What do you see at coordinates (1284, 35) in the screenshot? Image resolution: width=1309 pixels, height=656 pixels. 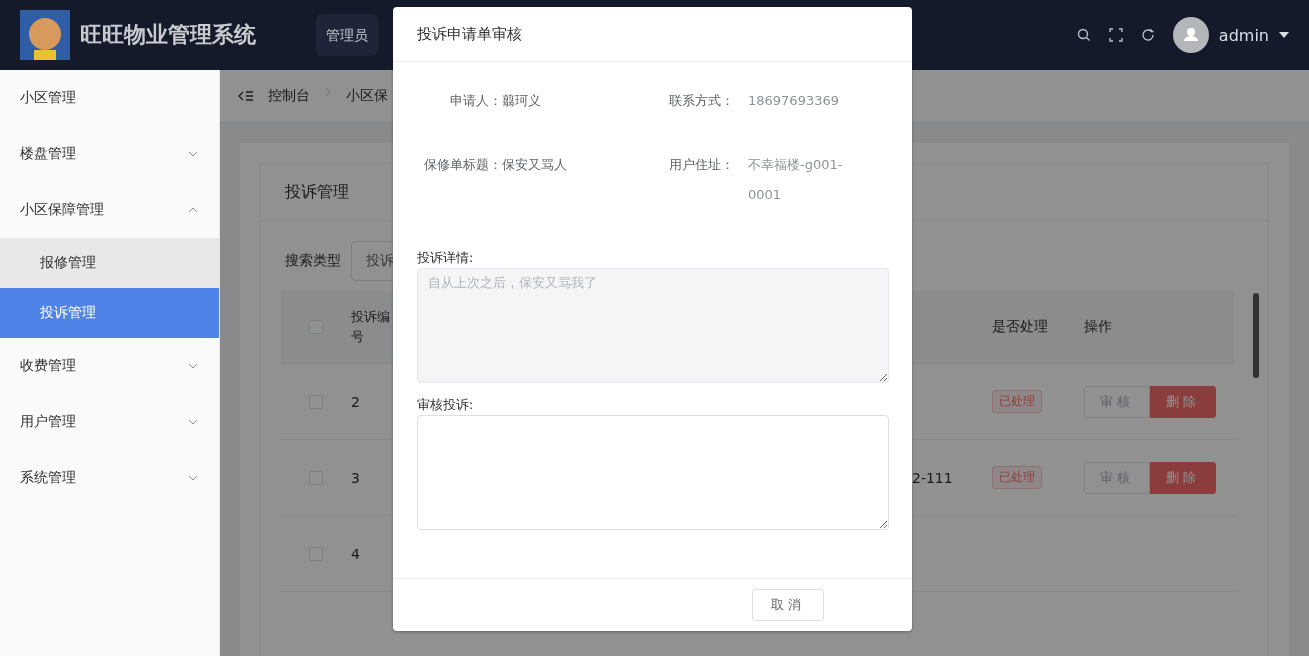 I see `caret-down-icon` at bounding box center [1284, 35].